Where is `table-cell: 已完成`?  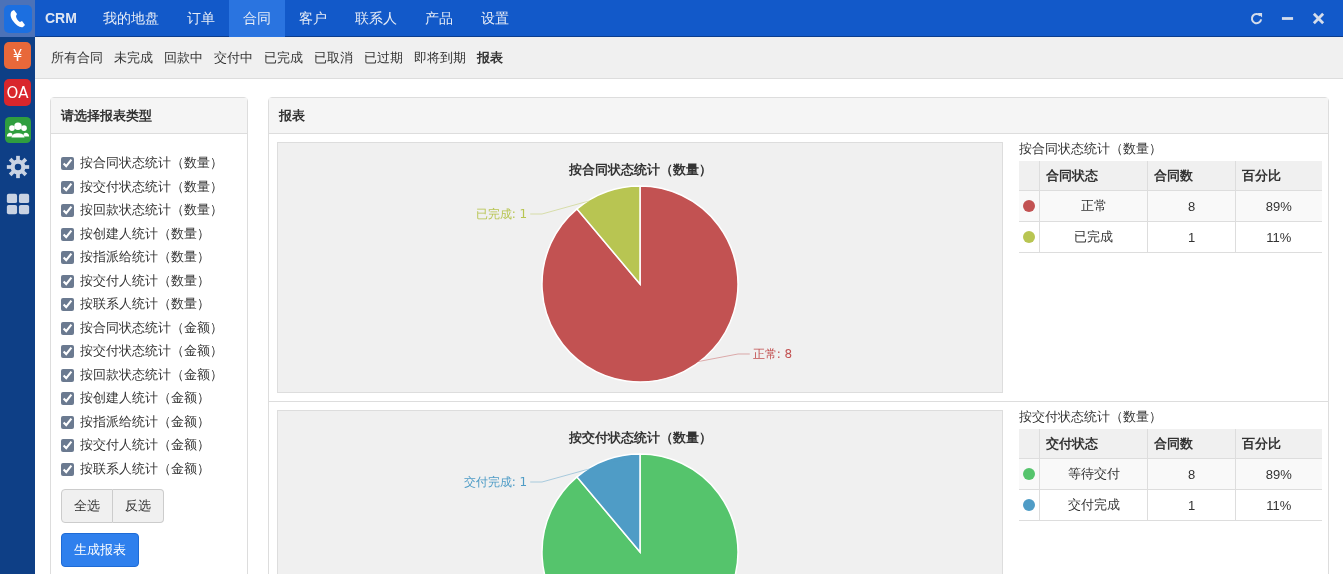
table-cell: 已完成 is located at coordinates (1093, 237).